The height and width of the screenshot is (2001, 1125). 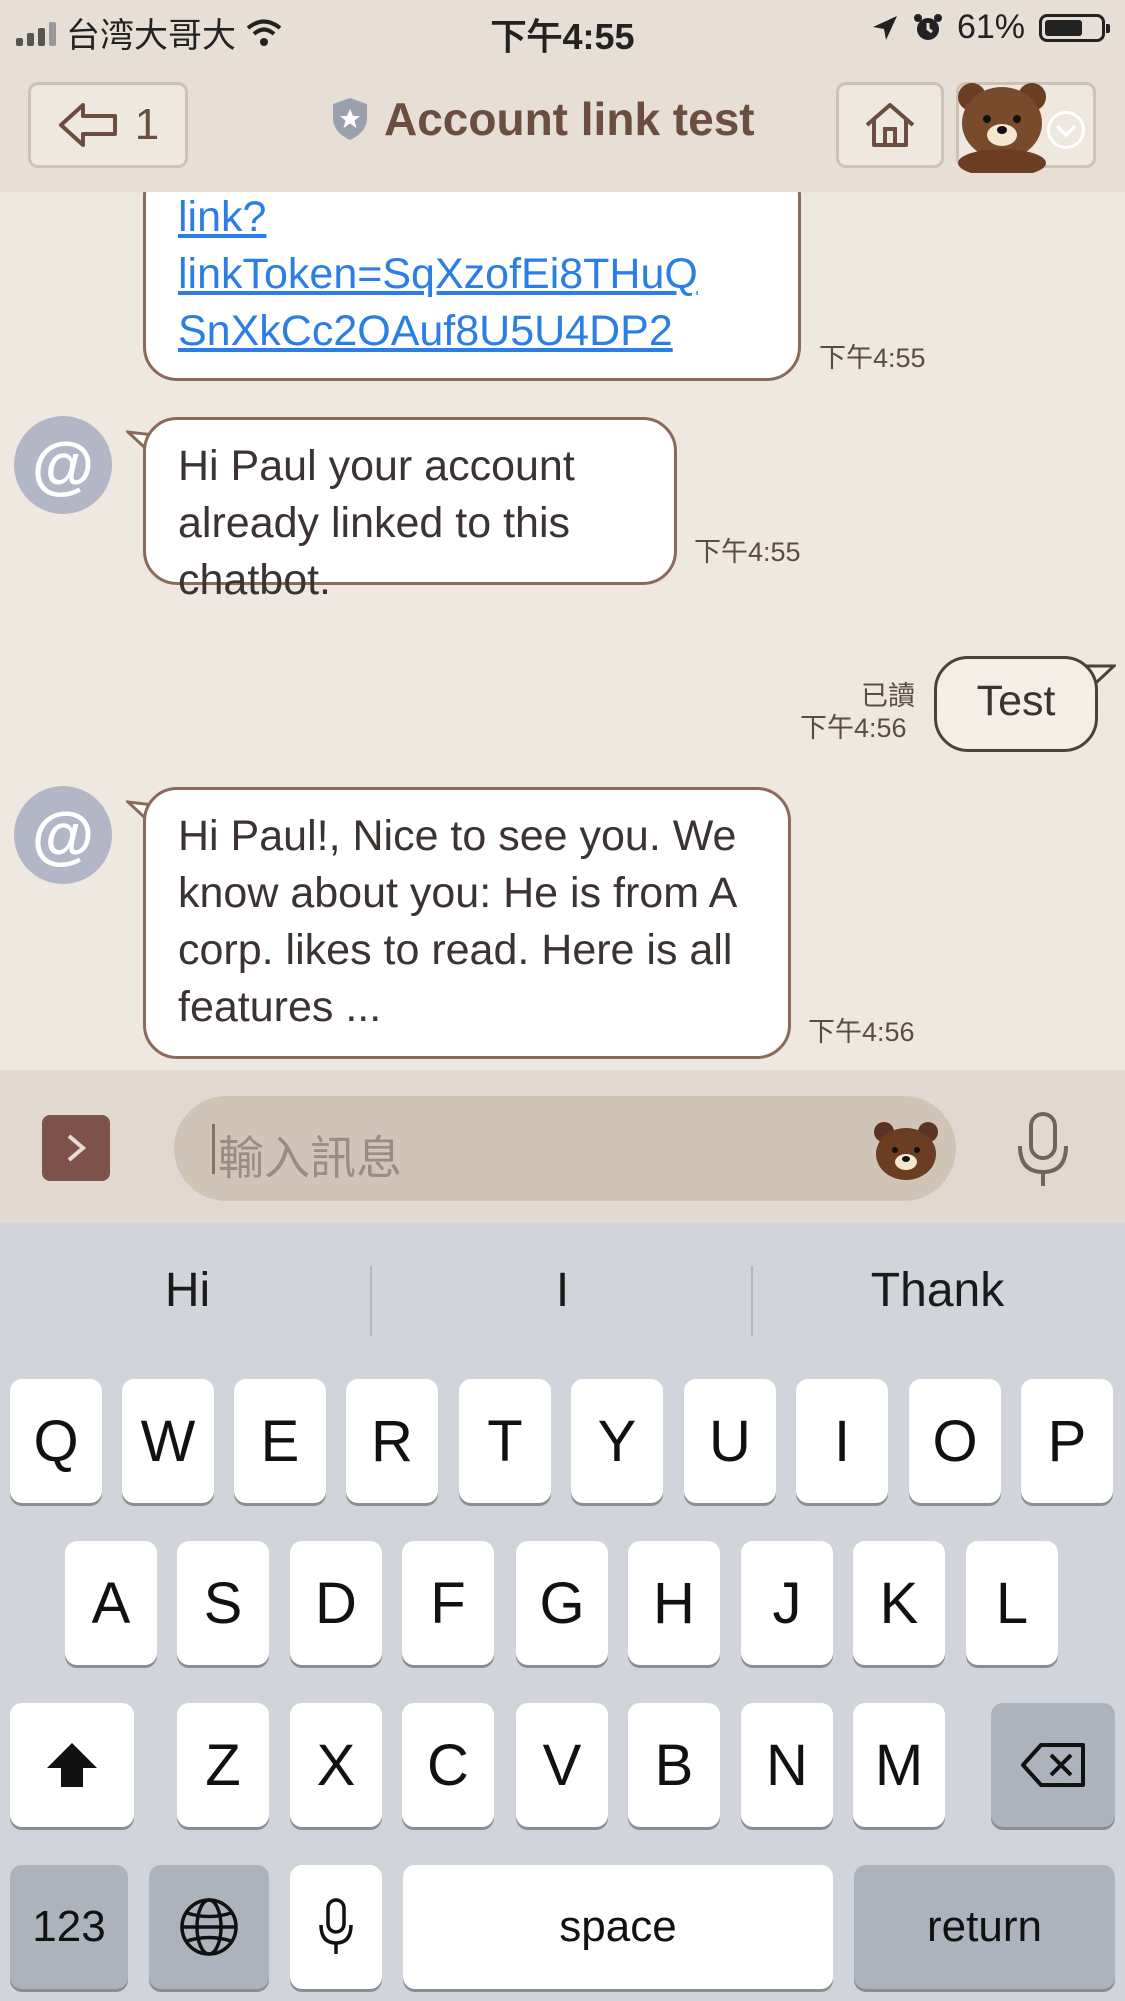 I want to click on shift-key, so click(x=72, y=1765).